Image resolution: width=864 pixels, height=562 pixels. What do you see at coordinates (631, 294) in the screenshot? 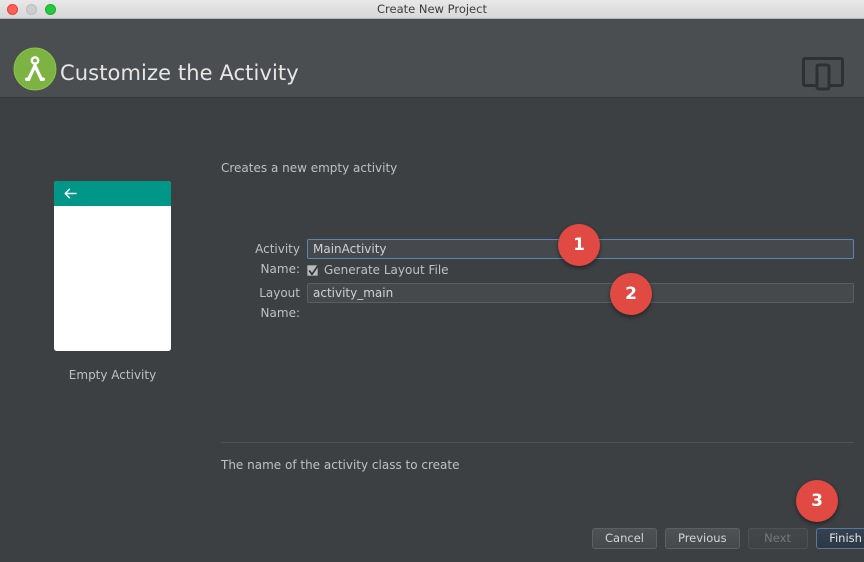
I see `annotation-badge-2: 2` at bounding box center [631, 294].